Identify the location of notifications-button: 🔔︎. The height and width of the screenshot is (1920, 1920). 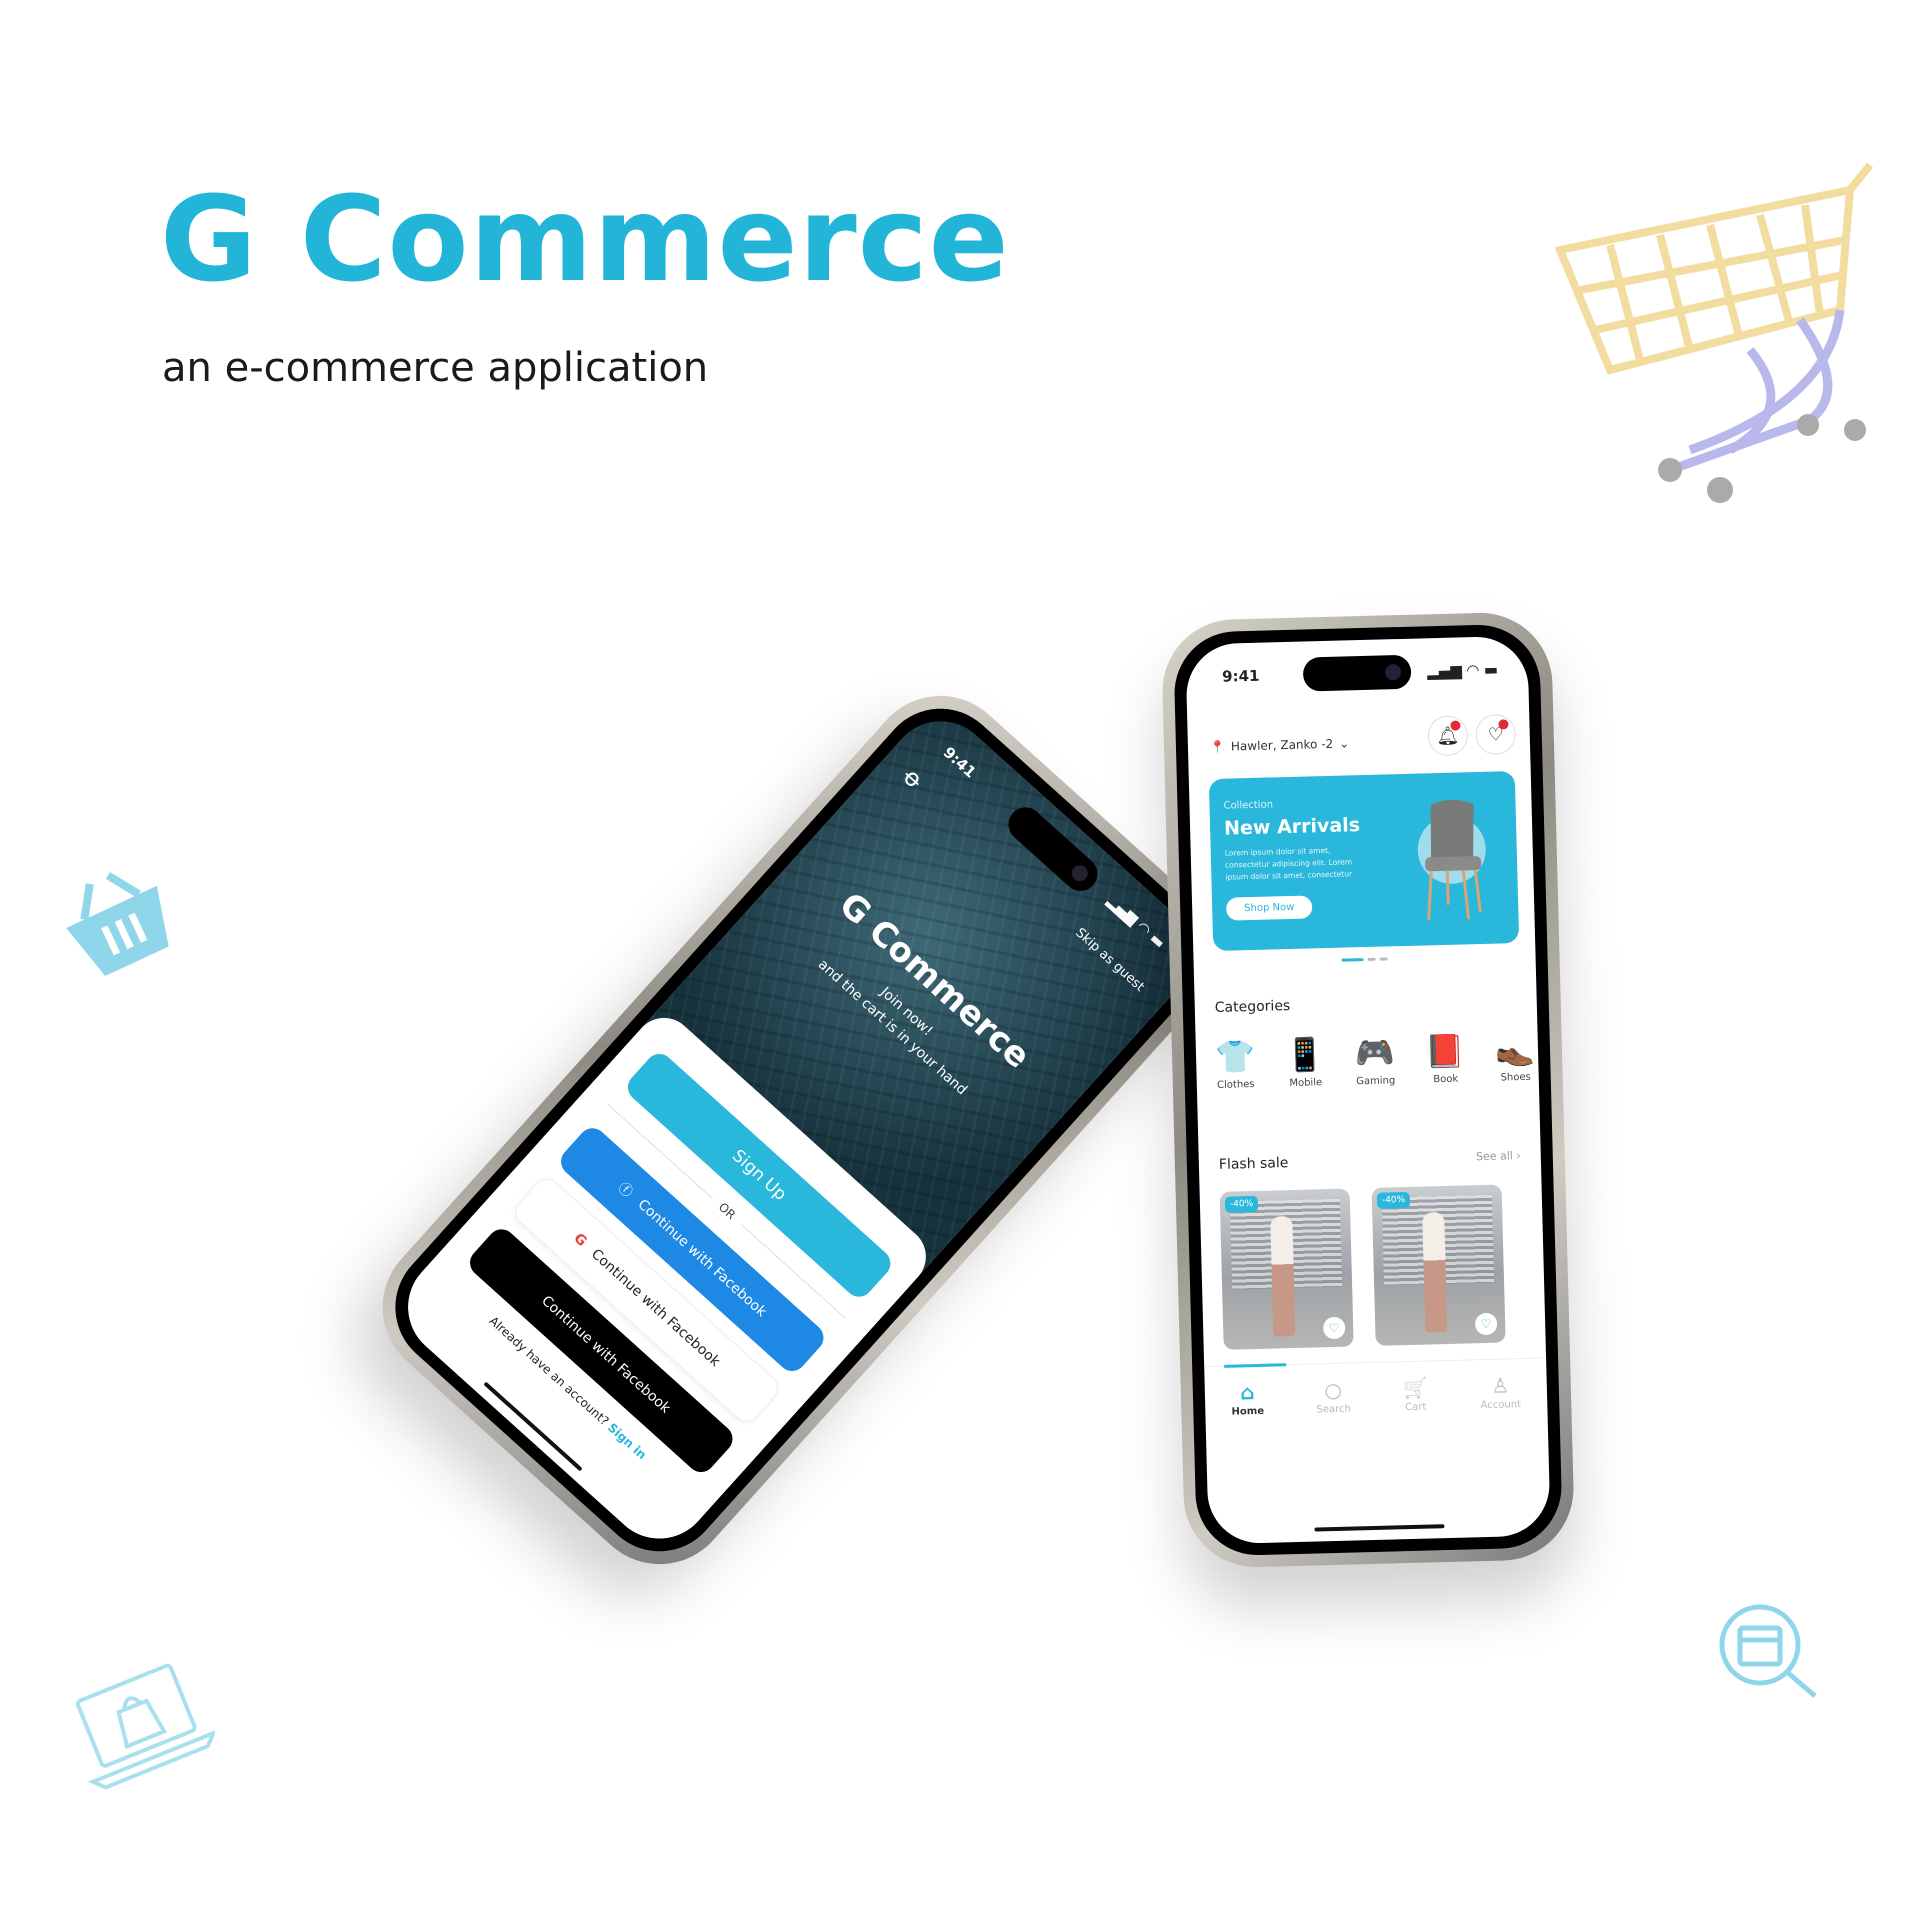
(1448, 736).